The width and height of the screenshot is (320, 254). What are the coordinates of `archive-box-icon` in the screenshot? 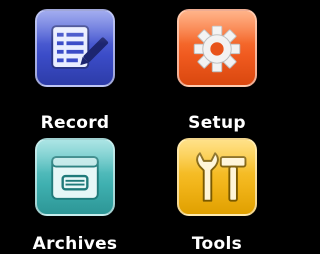 It's located at (75, 178).